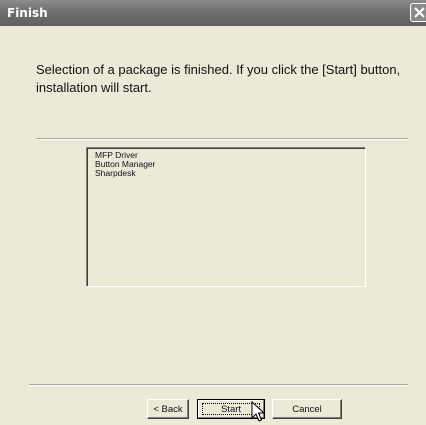 The image size is (426, 425). I want to click on cancel-button-label: Cancel, so click(307, 409).